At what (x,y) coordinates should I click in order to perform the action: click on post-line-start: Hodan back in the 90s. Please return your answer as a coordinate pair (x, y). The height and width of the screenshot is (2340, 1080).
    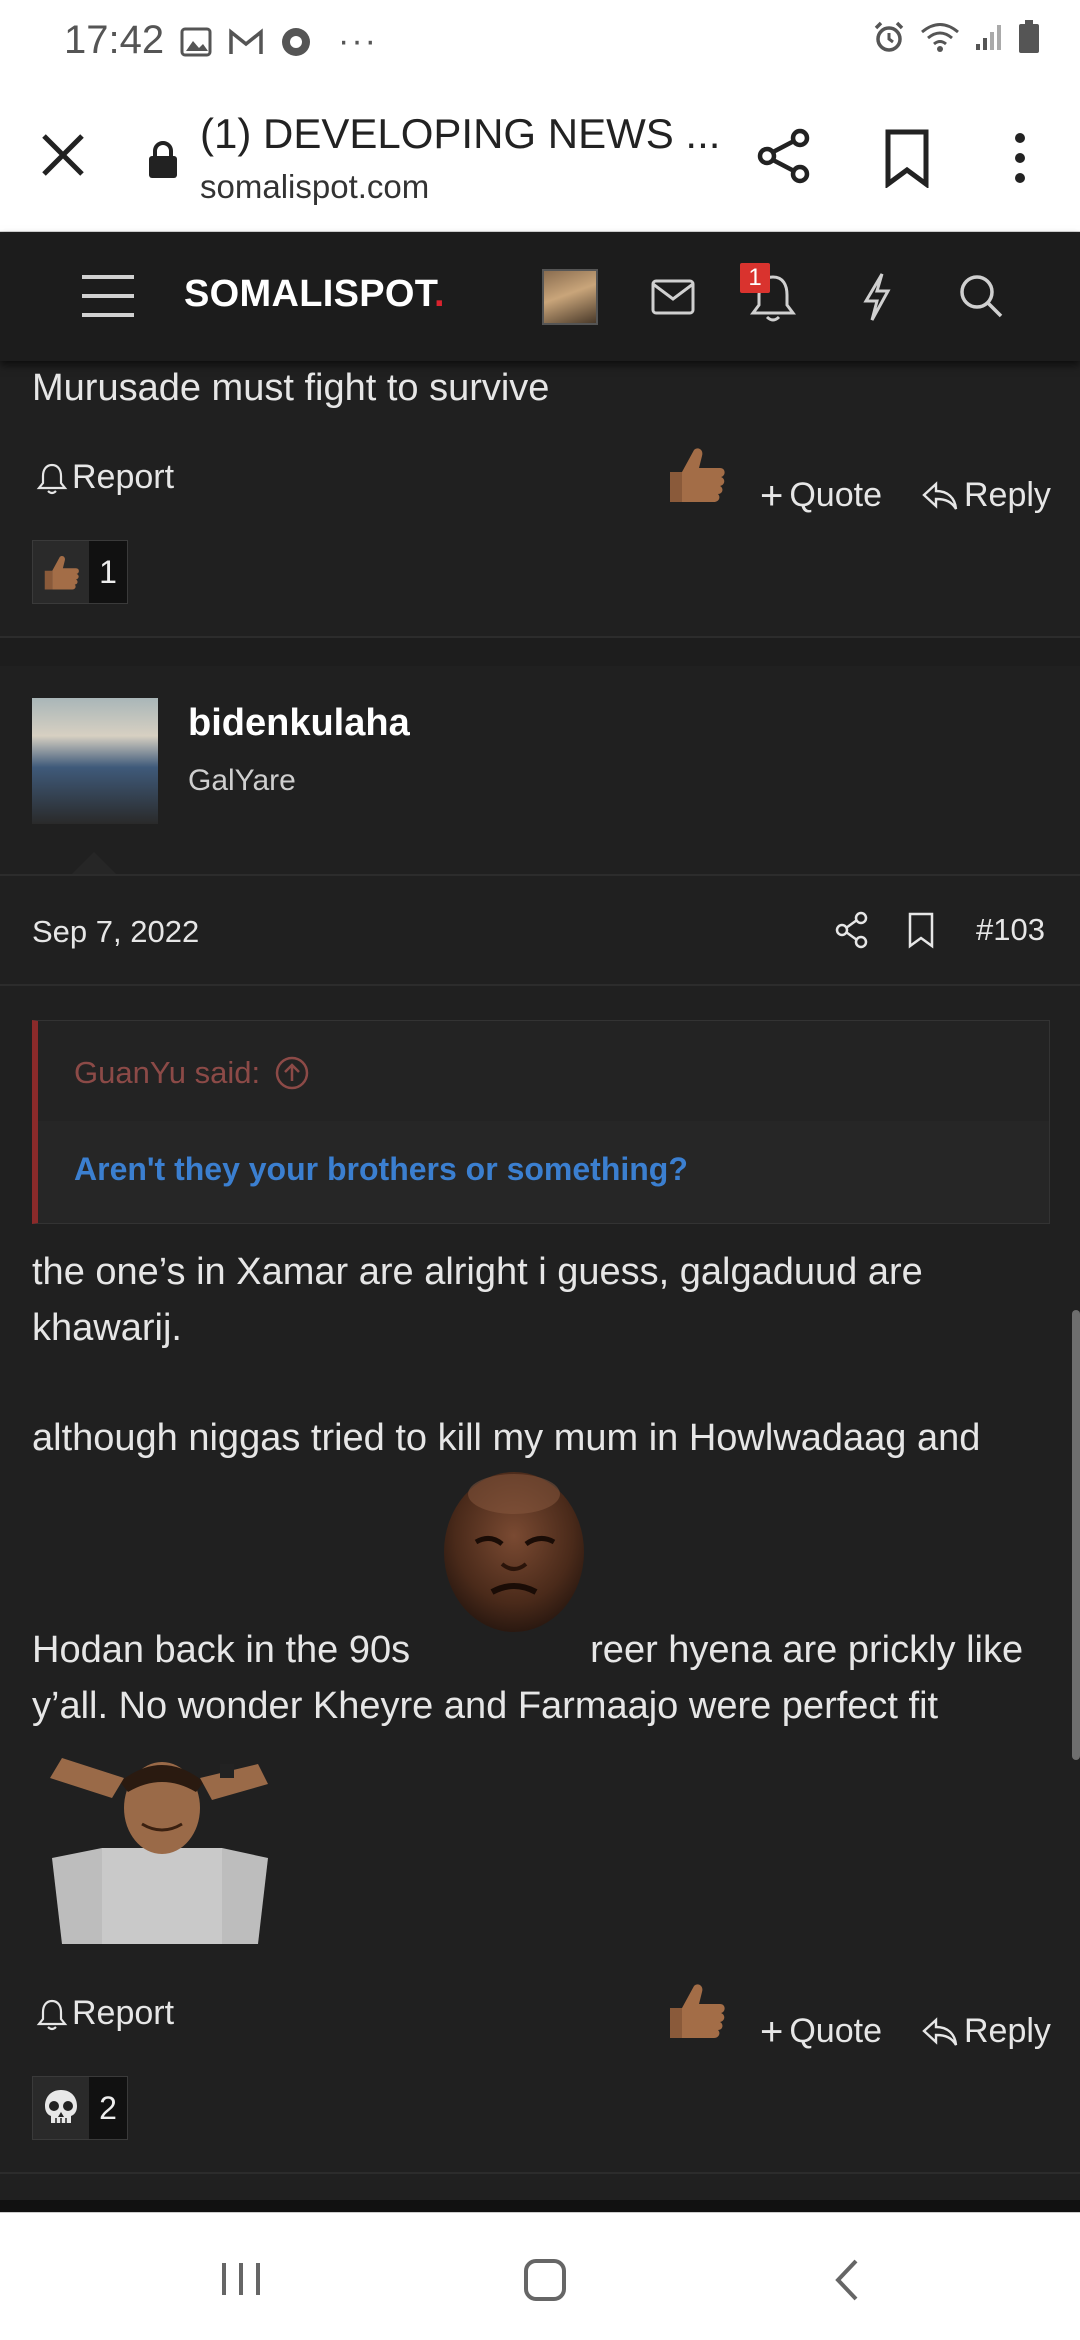
    Looking at the image, I should click on (221, 1650).